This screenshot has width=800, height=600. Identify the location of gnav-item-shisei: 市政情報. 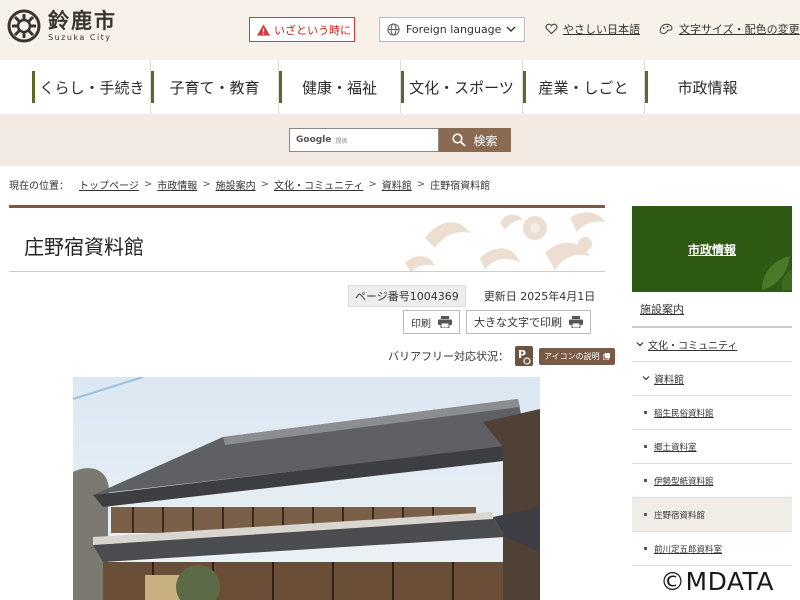
(707, 87).